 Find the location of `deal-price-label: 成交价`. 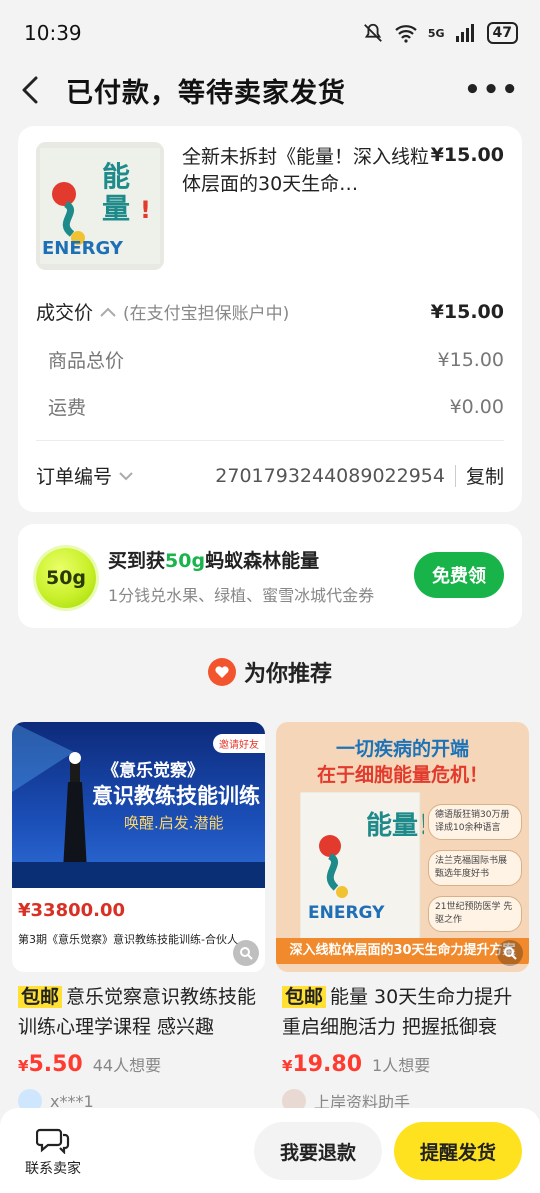

deal-price-label: 成交价 is located at coordinates (65, 313).